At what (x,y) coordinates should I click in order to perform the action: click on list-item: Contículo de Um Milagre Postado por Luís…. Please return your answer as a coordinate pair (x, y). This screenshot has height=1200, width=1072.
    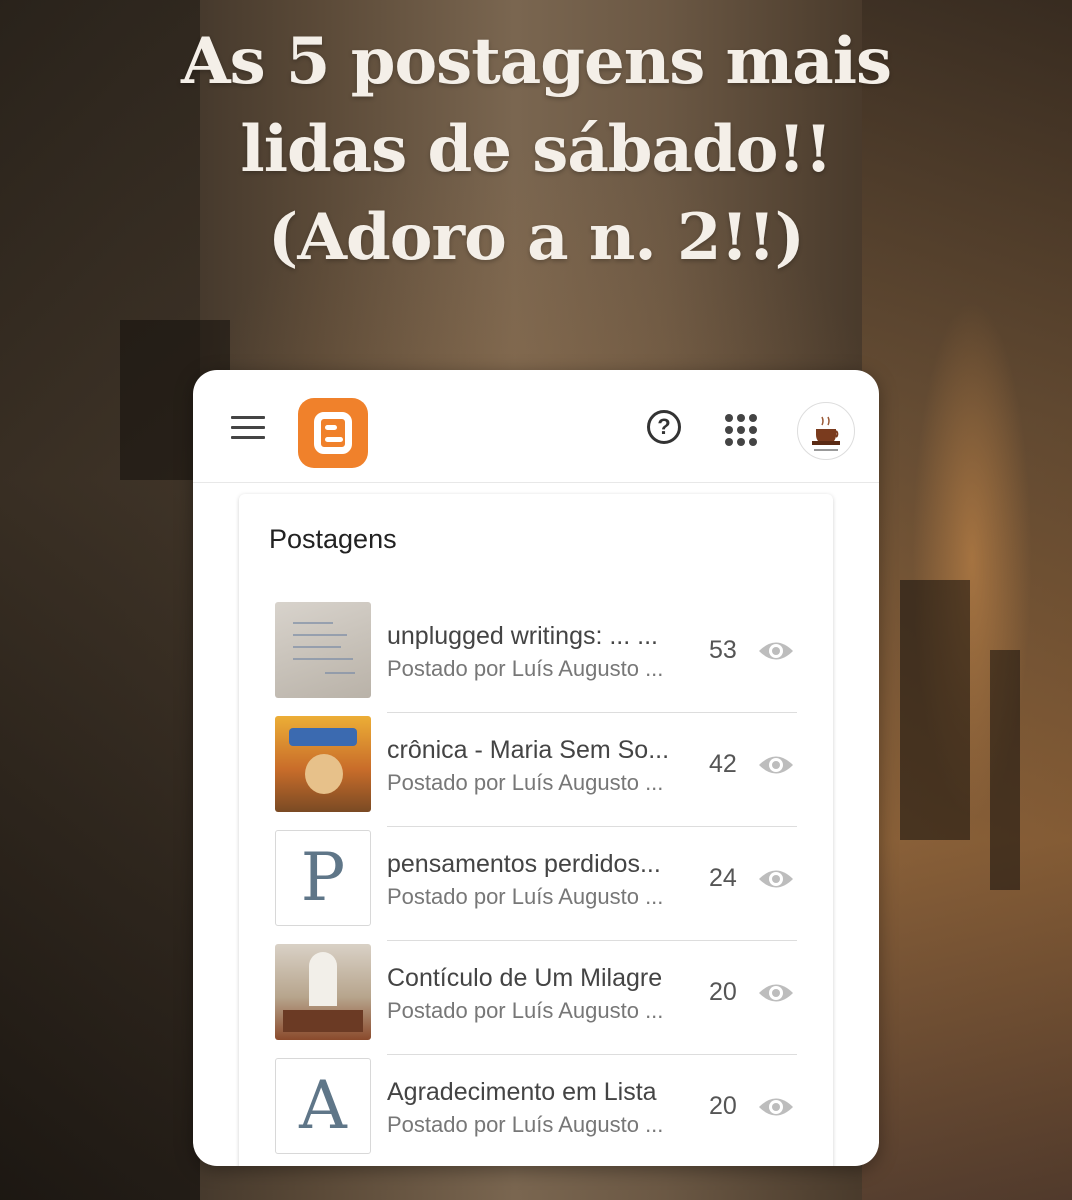
    Looking at the image, I should click on (536, 1004).